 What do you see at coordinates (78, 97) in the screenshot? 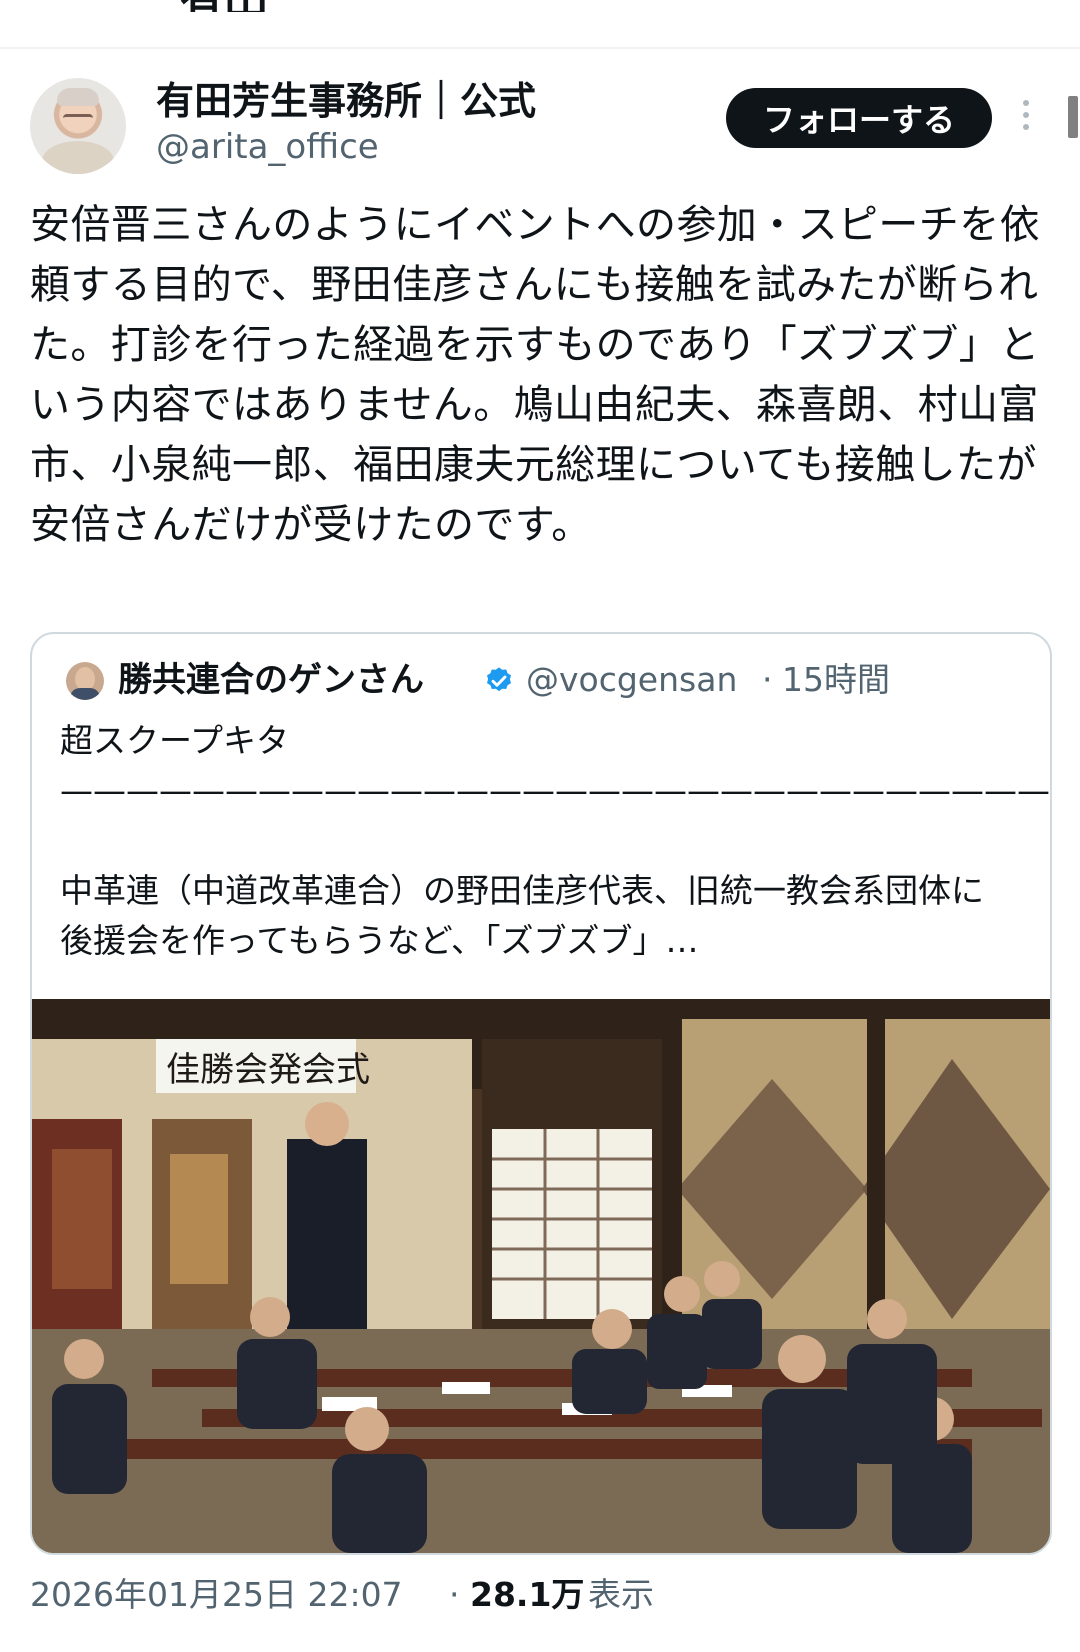
I see `avatar-hair` at bounding box center [78, 97].